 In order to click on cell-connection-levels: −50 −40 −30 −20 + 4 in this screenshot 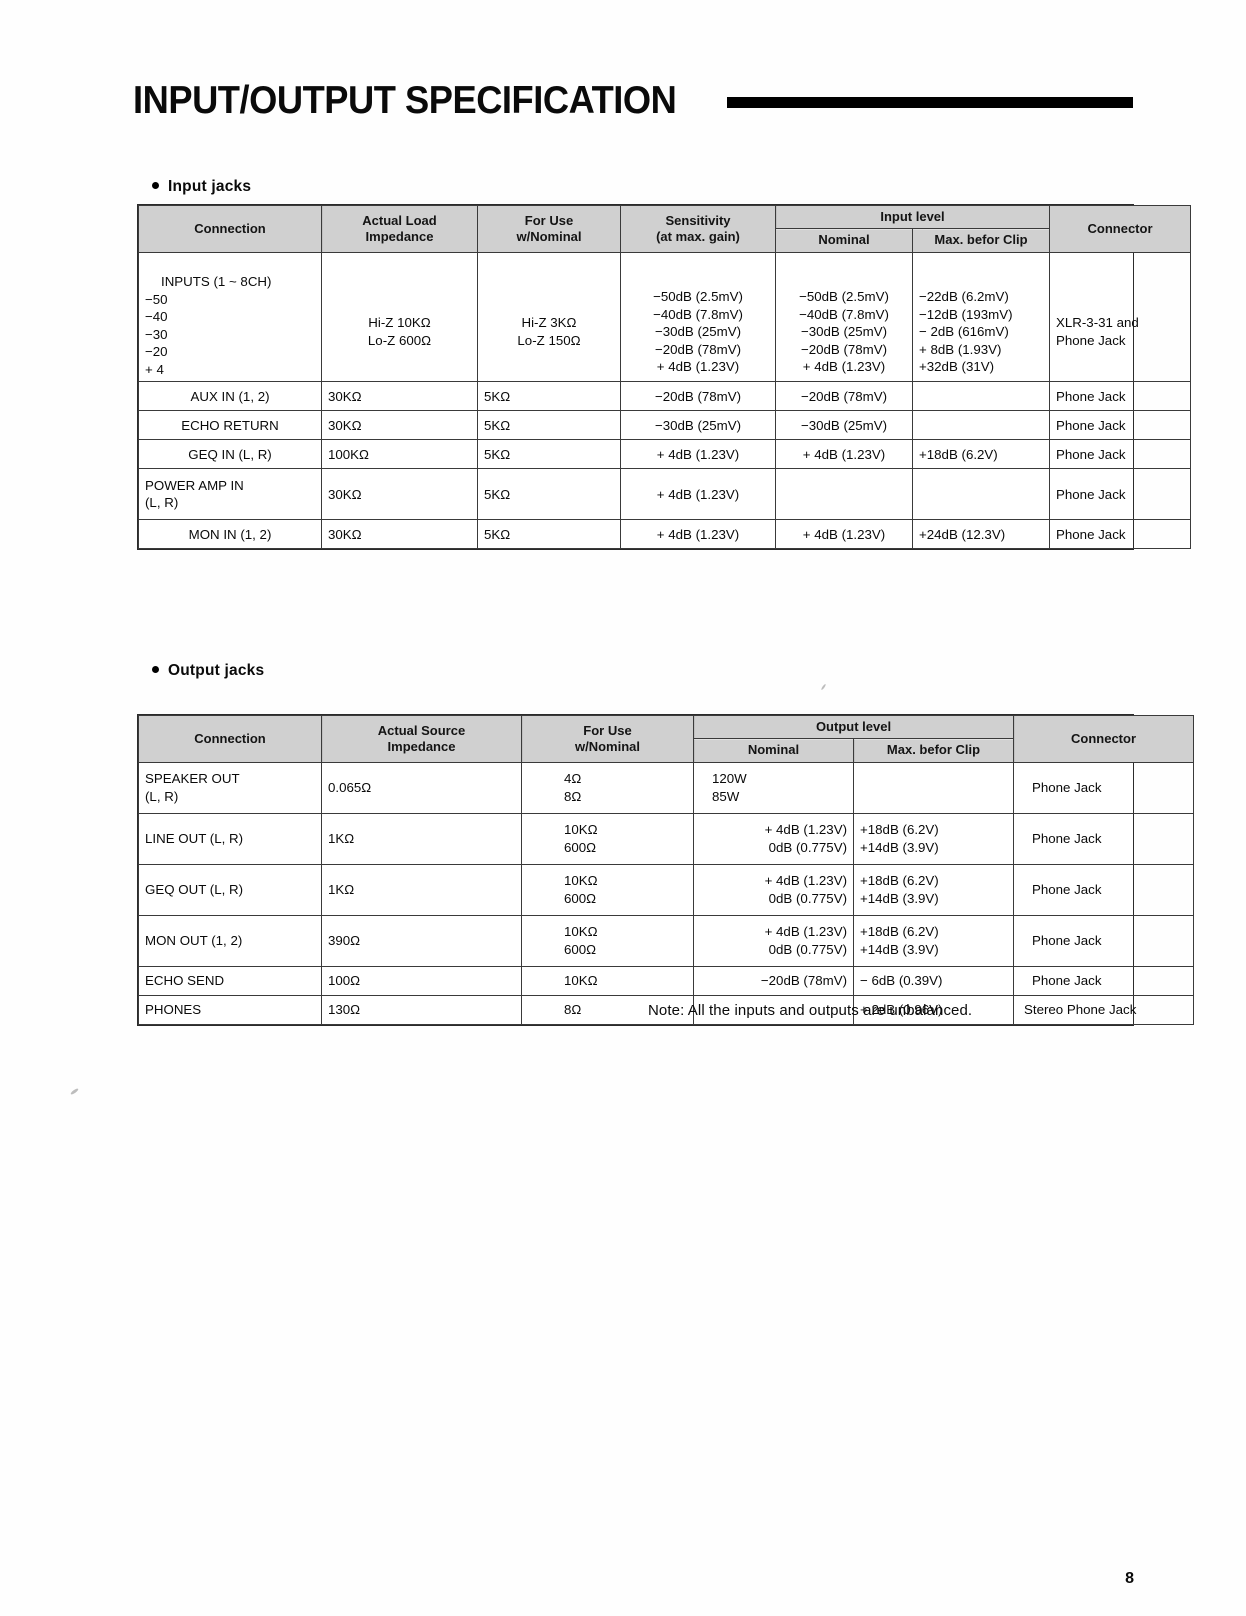, I will do `click(156, 334)`.